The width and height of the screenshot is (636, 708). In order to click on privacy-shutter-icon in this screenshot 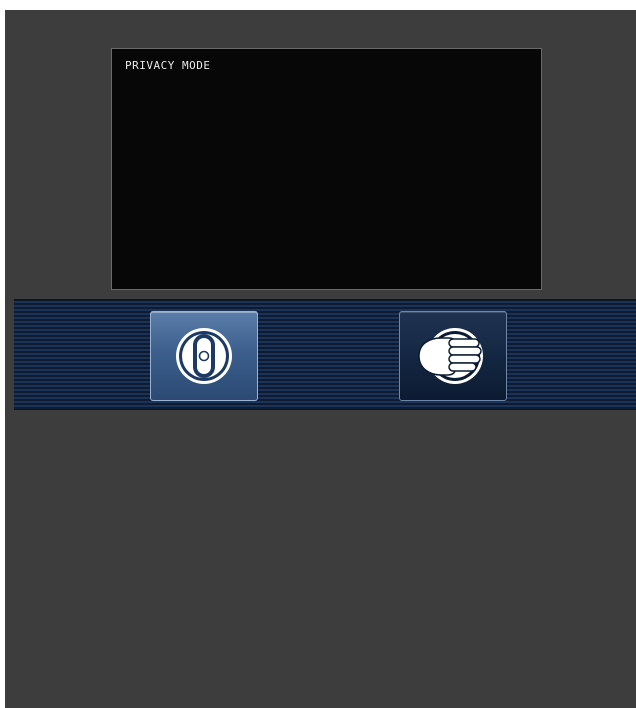, I will do `click(204, 356)`.